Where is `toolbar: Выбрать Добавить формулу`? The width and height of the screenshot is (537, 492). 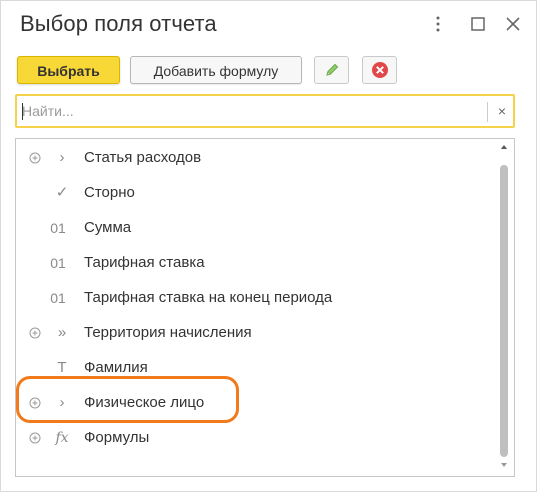
toolbar: Выбрать Добавить формулу is located at coordinates (270, 71).